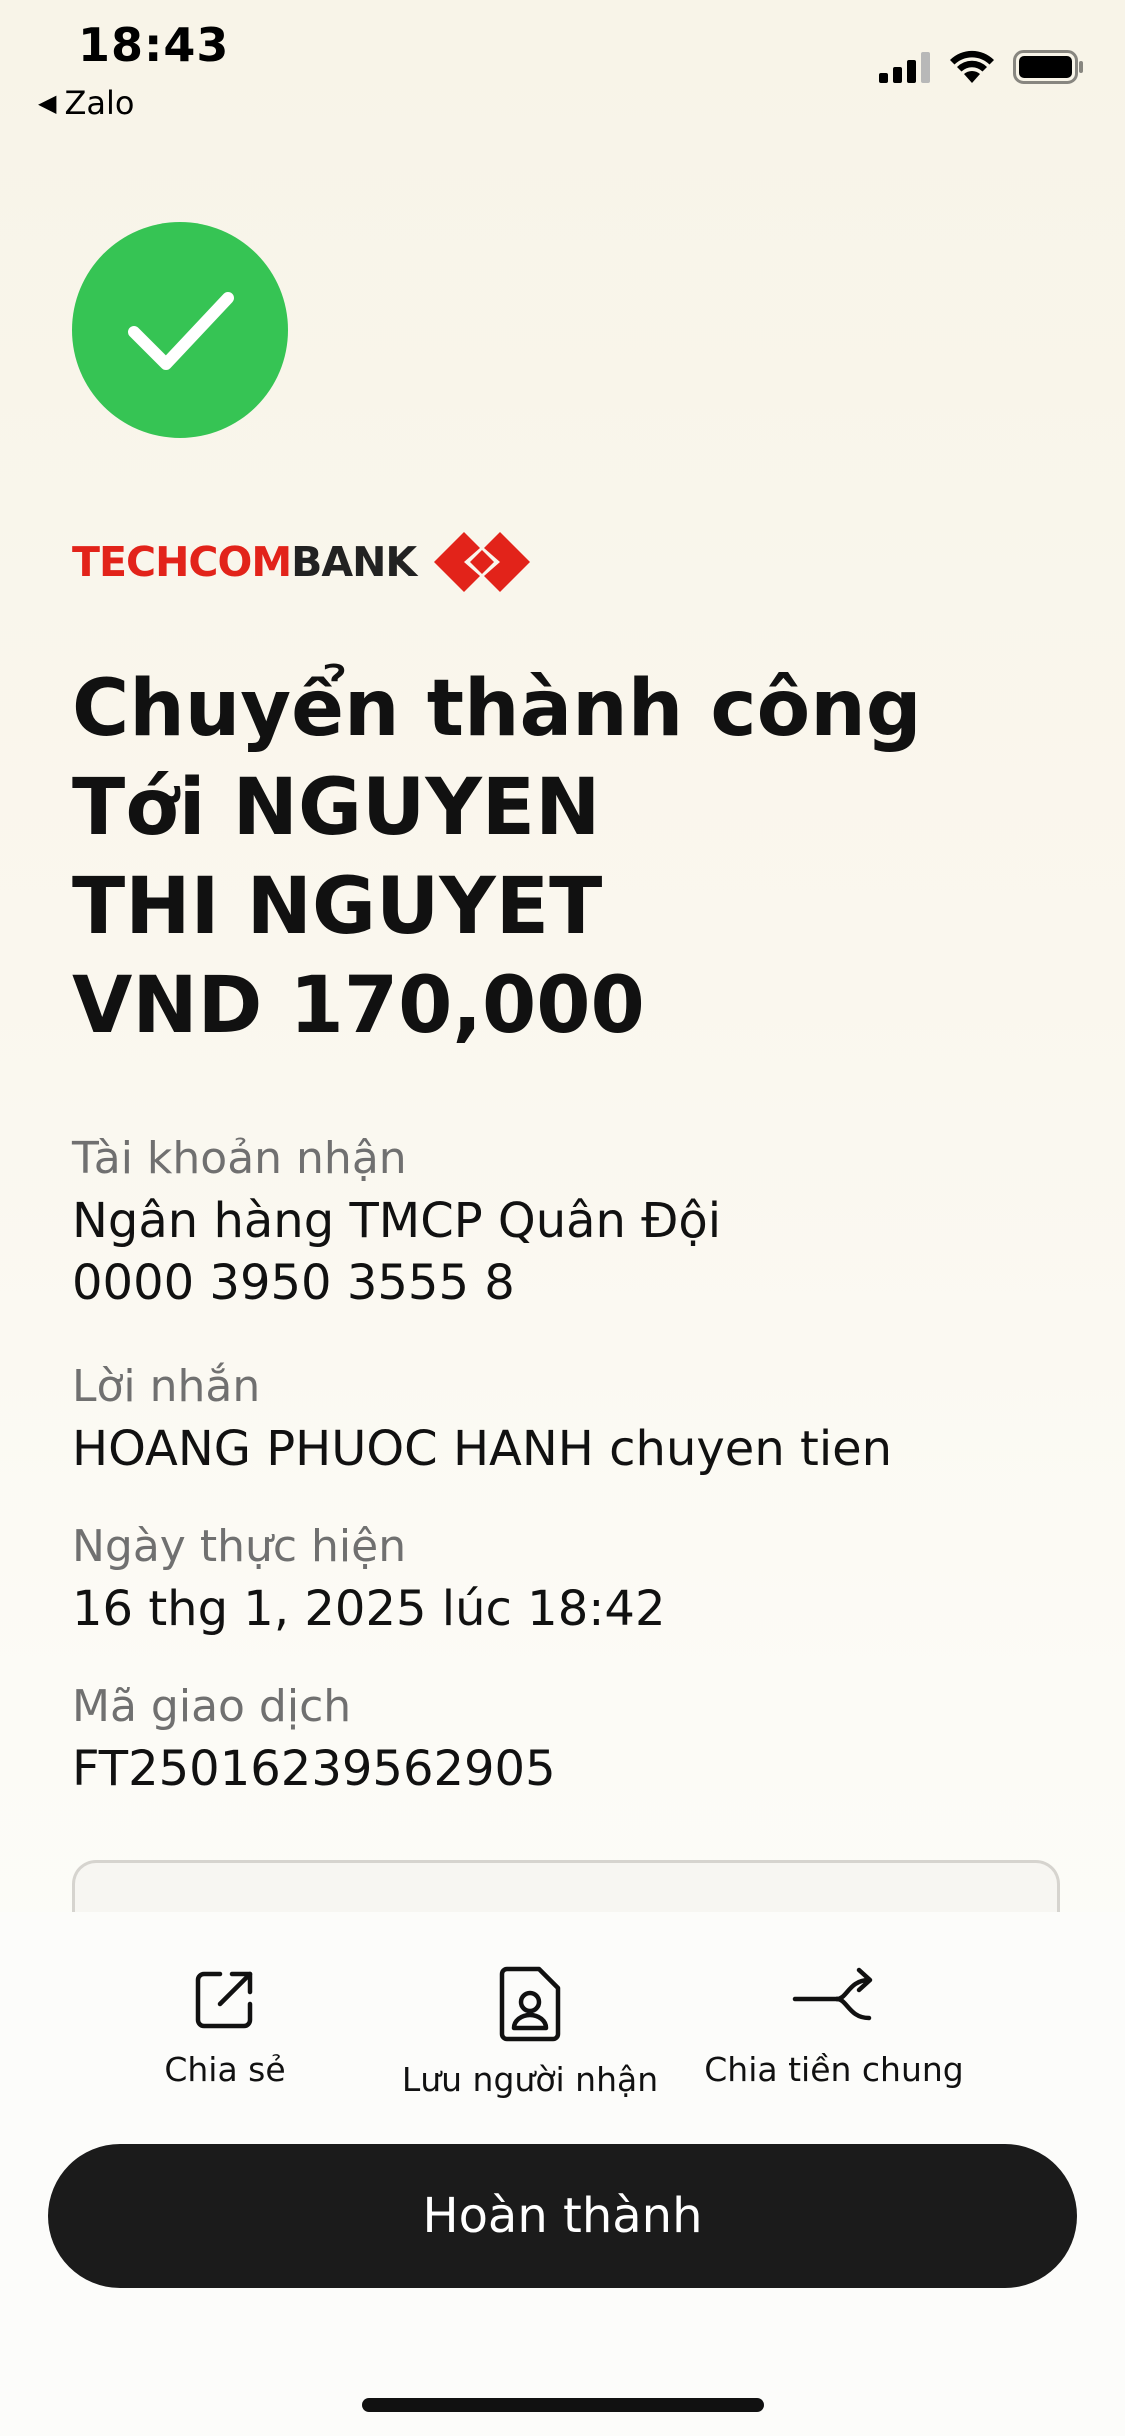  I want to click on split-bill-action: Chia tiền chung, so click(834, 2027).